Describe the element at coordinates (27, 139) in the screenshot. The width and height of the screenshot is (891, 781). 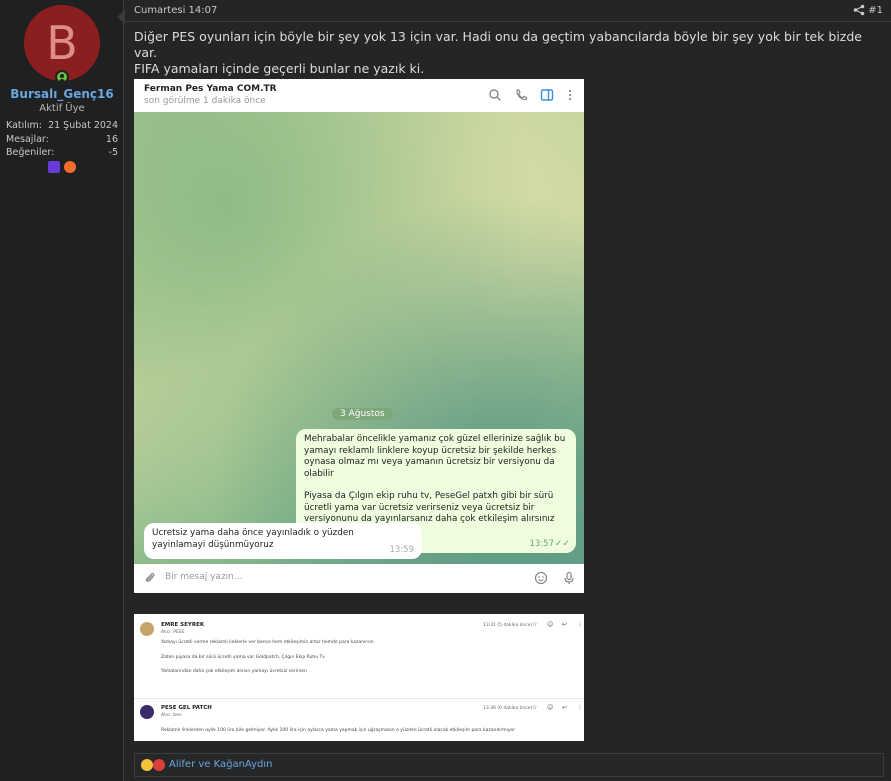
I see `stat-label: Mesajlar:` at that location.